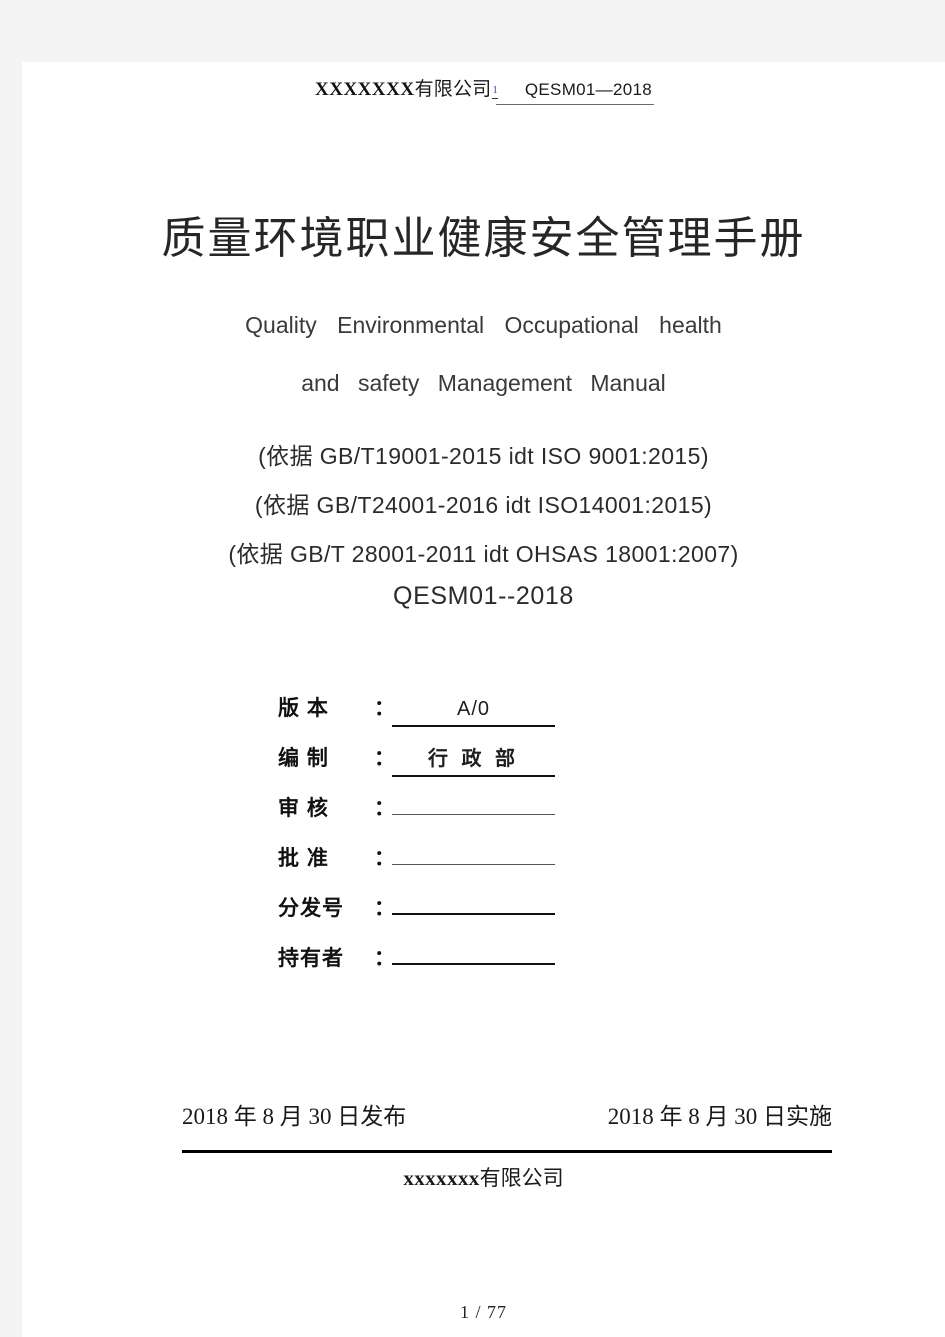 The width and height of the screenshot is (945, 1337). I want to click on form-value-approved-by, so click(473, 862).